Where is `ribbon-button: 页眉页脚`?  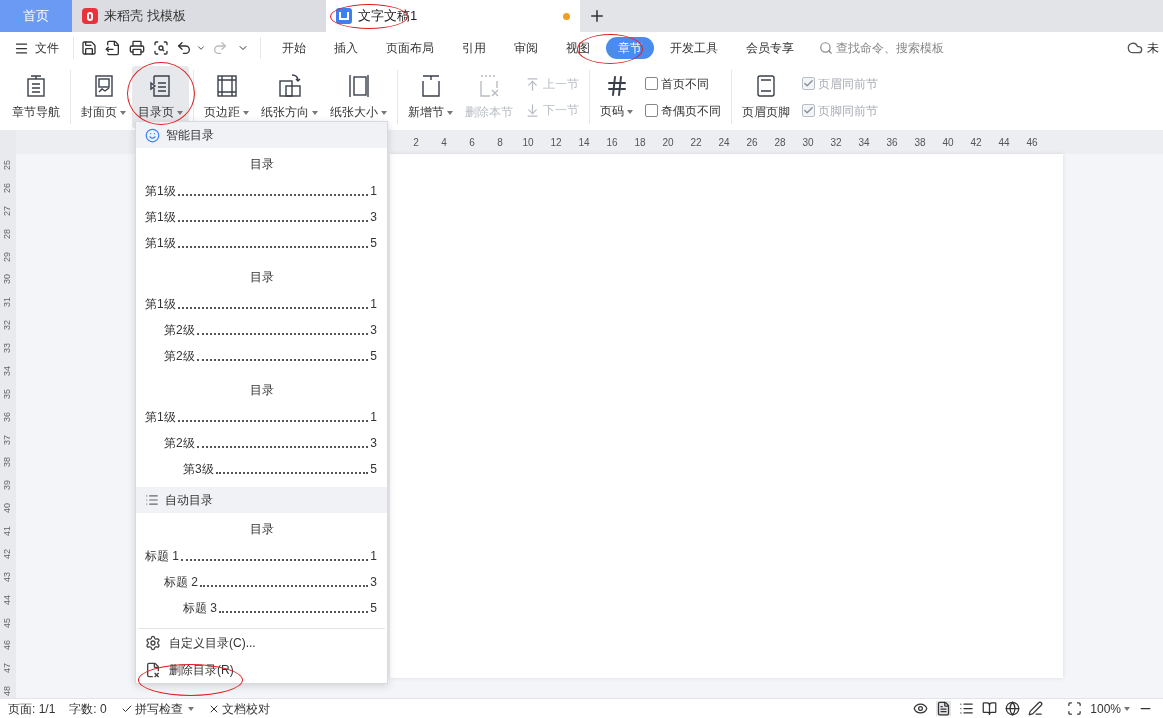
ribbon-button: 页眉页脚 is located at coordinates (766, 97).